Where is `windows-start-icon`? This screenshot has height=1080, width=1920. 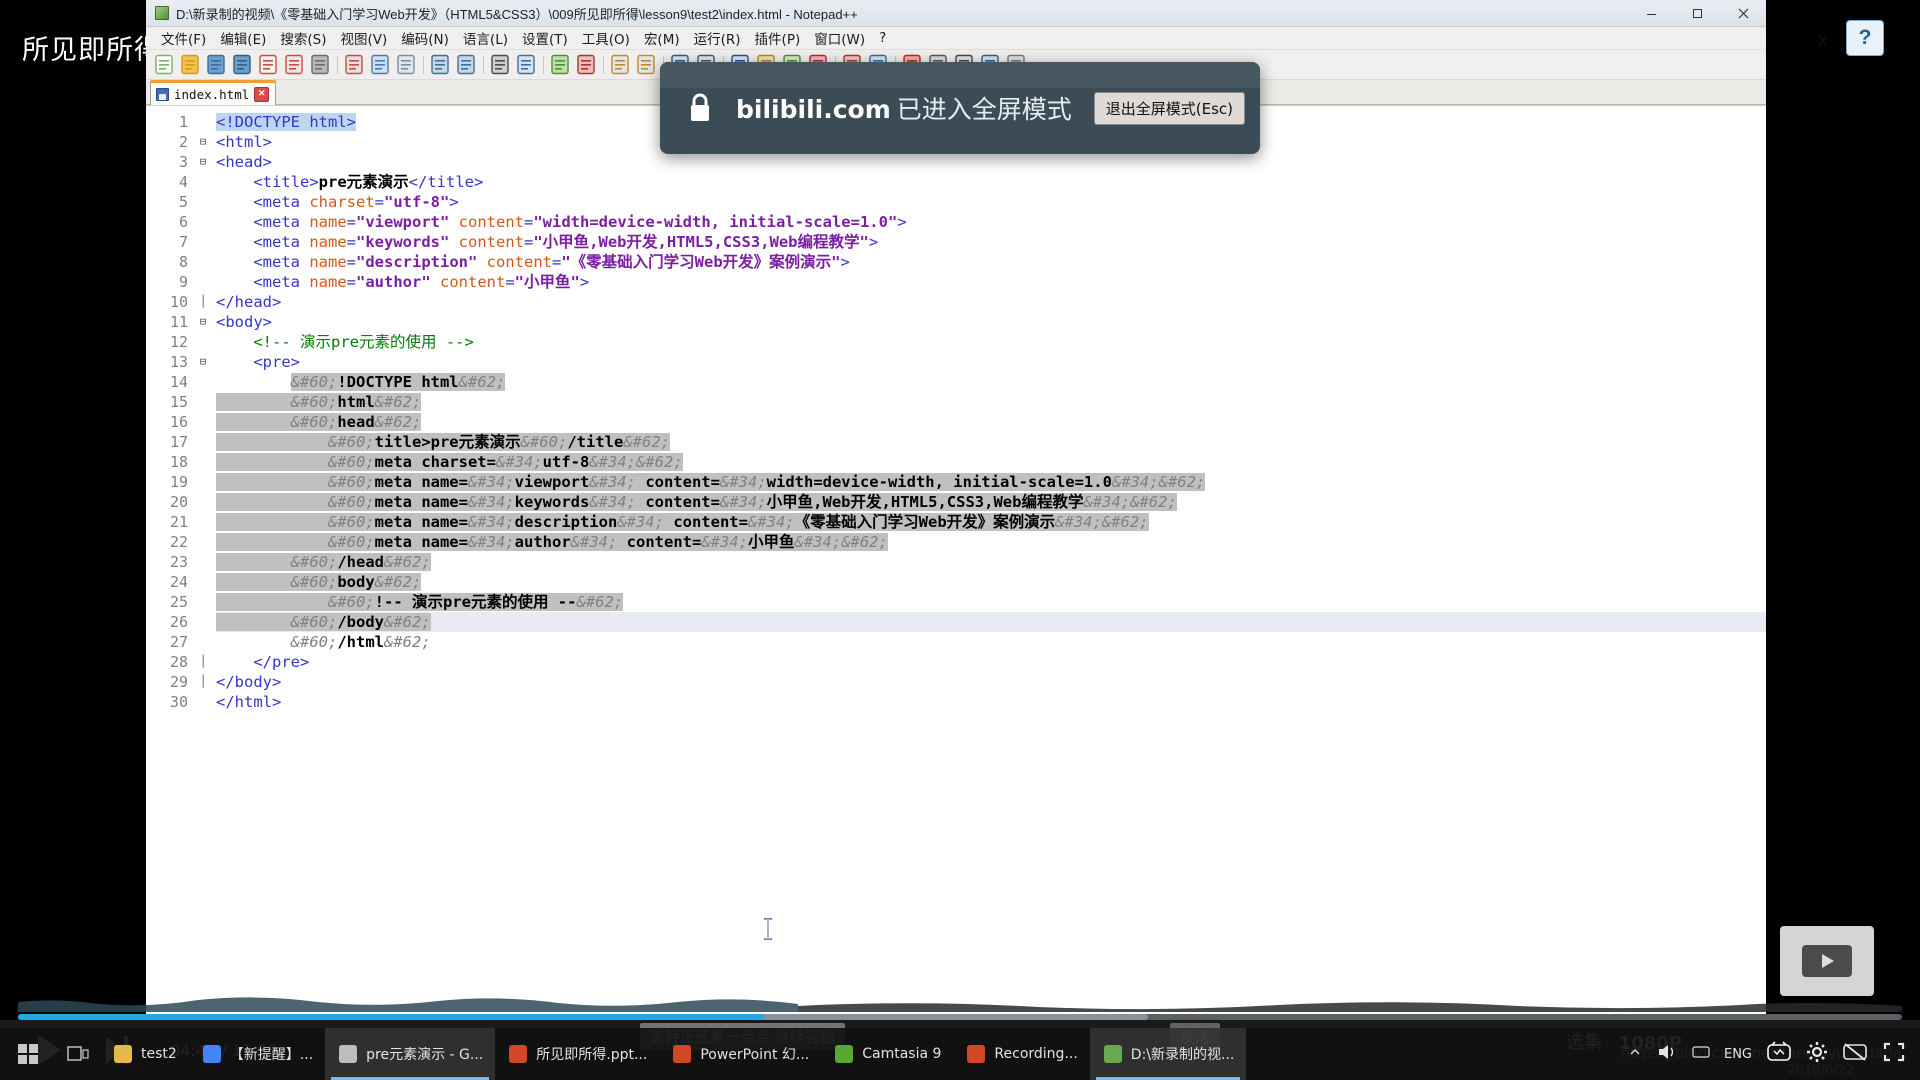
windows-start-icon is located at coordinates (28, 1054).